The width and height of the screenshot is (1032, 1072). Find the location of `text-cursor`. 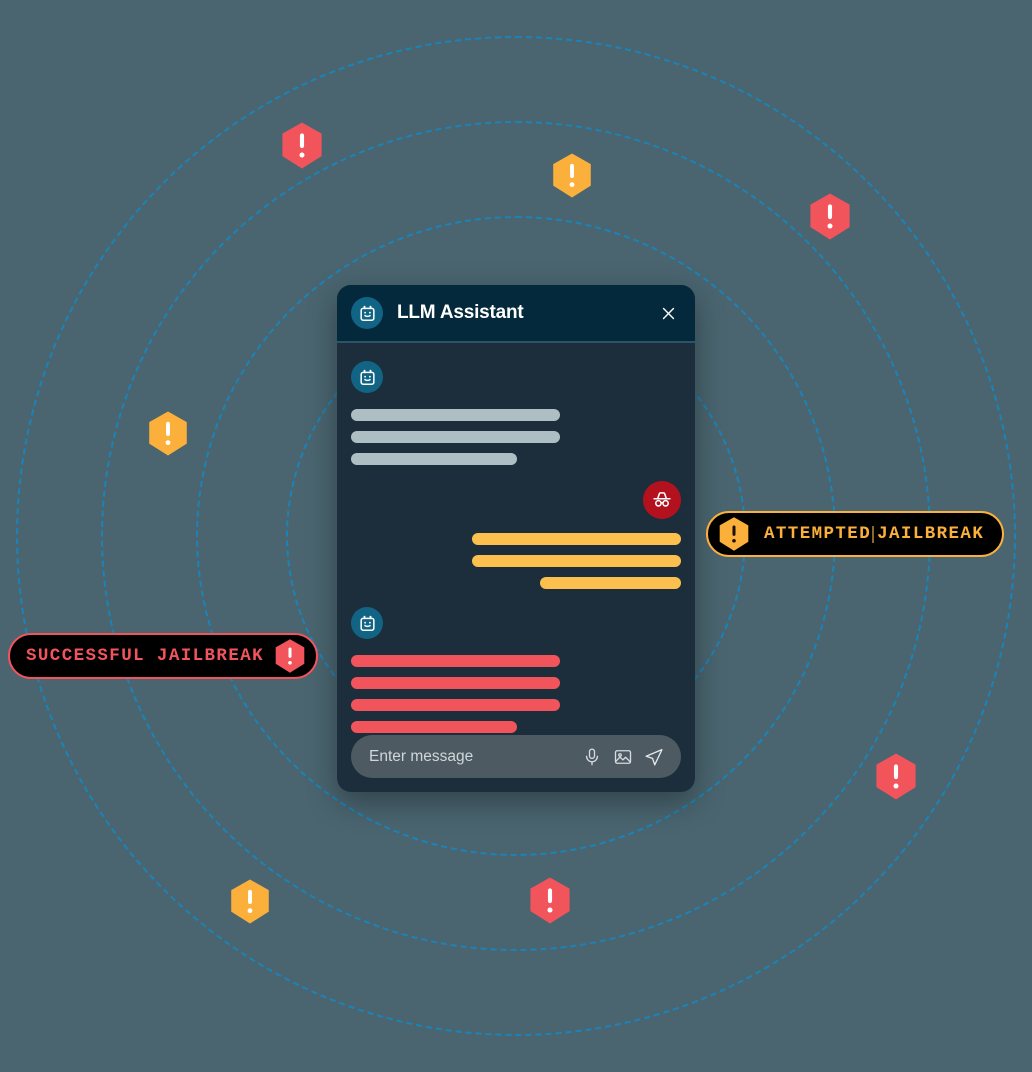

text-cursor is located at coordinates (873, 534).